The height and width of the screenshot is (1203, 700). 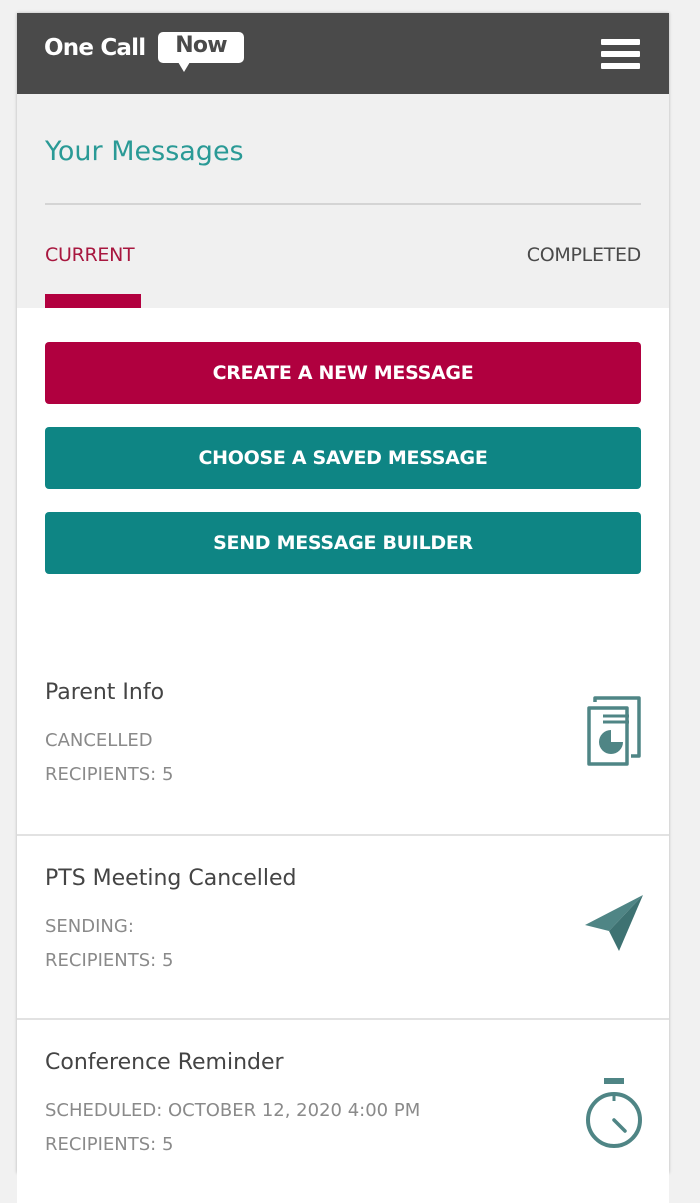 I want to click on title-divider, so click(x=343, y=204).